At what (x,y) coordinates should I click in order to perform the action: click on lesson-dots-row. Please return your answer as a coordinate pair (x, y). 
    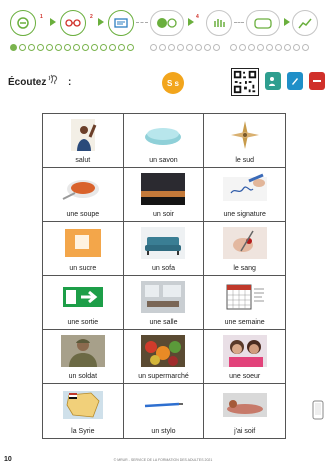
    Looking at the image, I should click on (163, 48).